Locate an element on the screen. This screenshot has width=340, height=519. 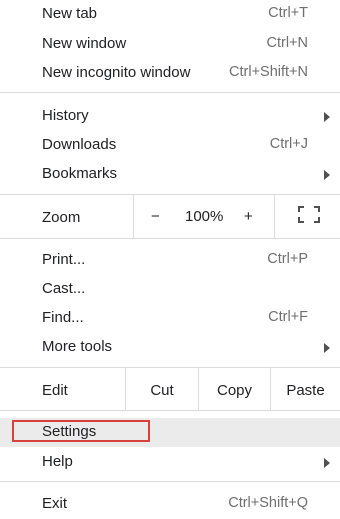
menu-item-exit: Exit Ctrl+Shift+Q is located at coordinates (170, 504).